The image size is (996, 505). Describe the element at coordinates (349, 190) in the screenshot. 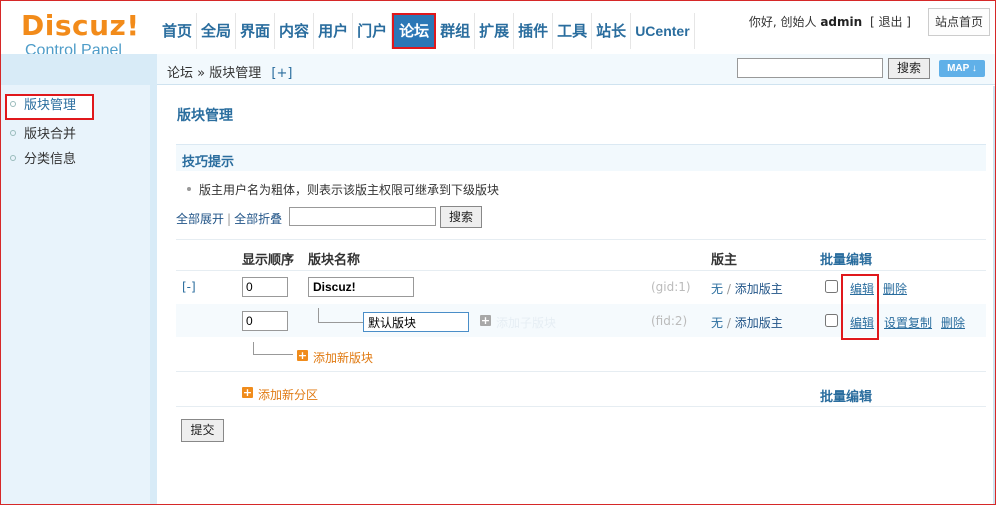

I see `tip-content: 版主用户名为粗体，则表示该版主权限可继承到下级版块` at that location.